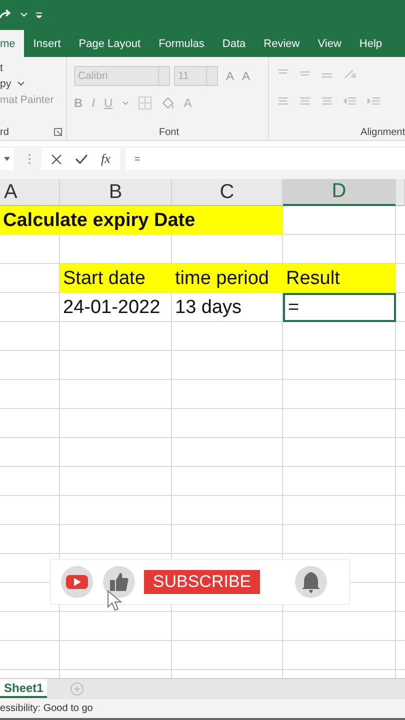 Image resolution: width=405 pixels, height=720 pixels. I want to click on borders-icon, so click(145, 103).